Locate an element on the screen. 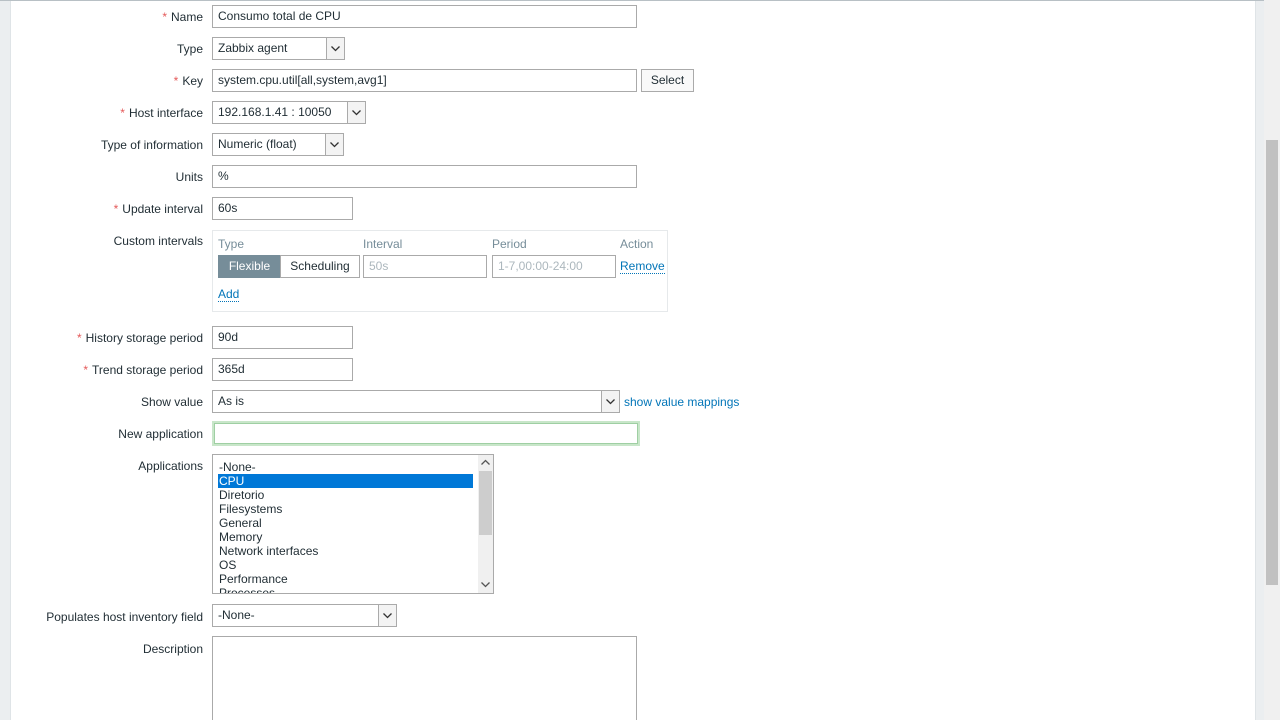 The height and width of the screenshot is (720, 1280). ci-header-action: Action is located at coordinates (637, 244).